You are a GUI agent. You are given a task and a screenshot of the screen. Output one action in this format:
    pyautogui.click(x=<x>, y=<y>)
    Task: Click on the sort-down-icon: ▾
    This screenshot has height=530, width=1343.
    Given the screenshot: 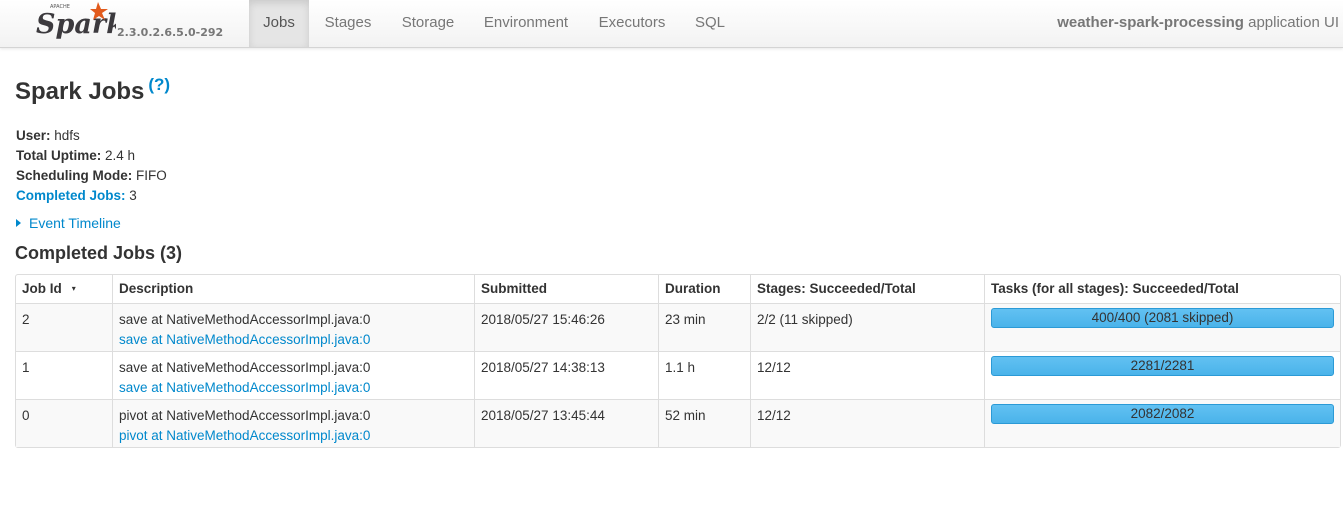 What is the action you would take?
    pyautogui.click(x=73, y=288)
    